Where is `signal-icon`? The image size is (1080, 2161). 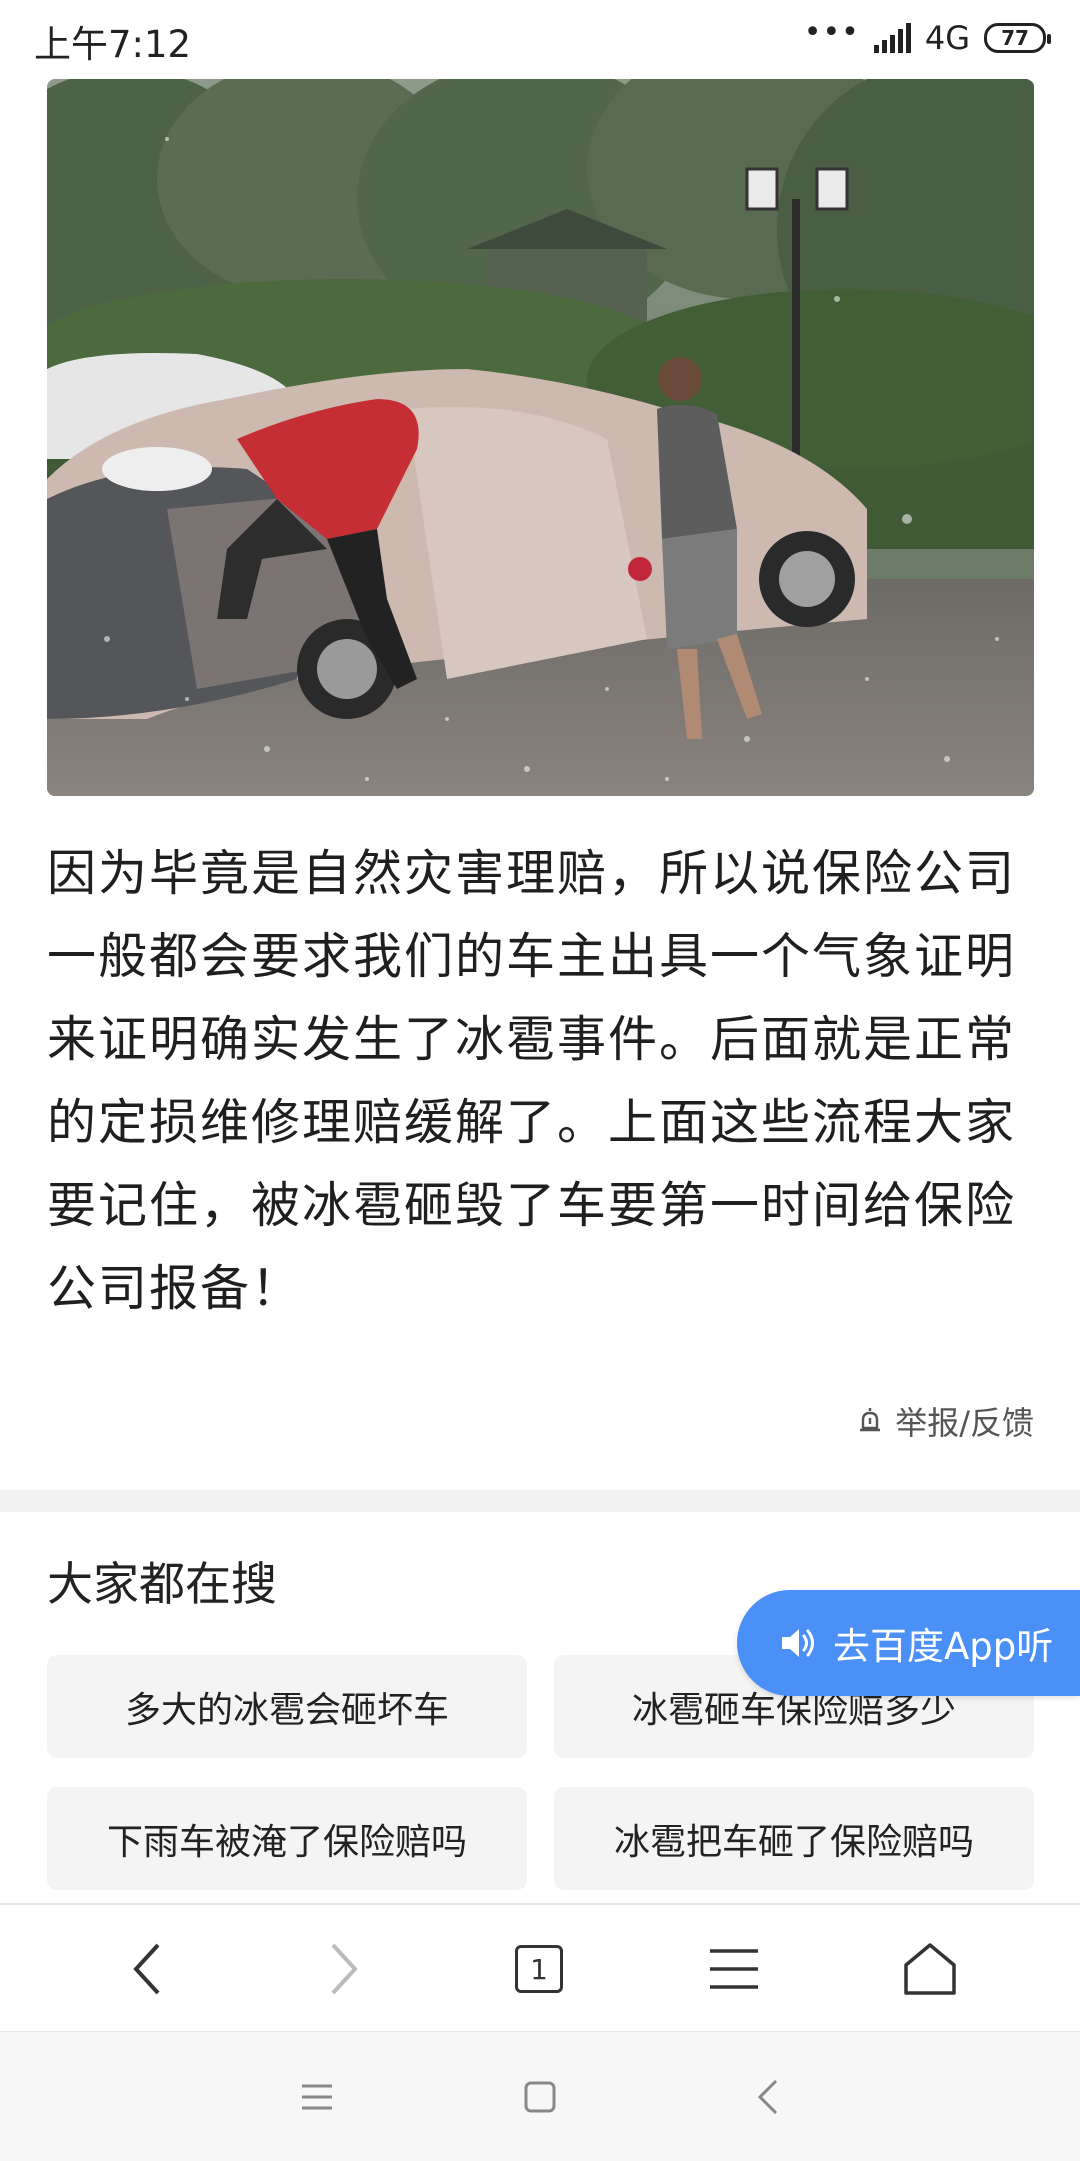
signal-icon is located at coordinates (892, 38).